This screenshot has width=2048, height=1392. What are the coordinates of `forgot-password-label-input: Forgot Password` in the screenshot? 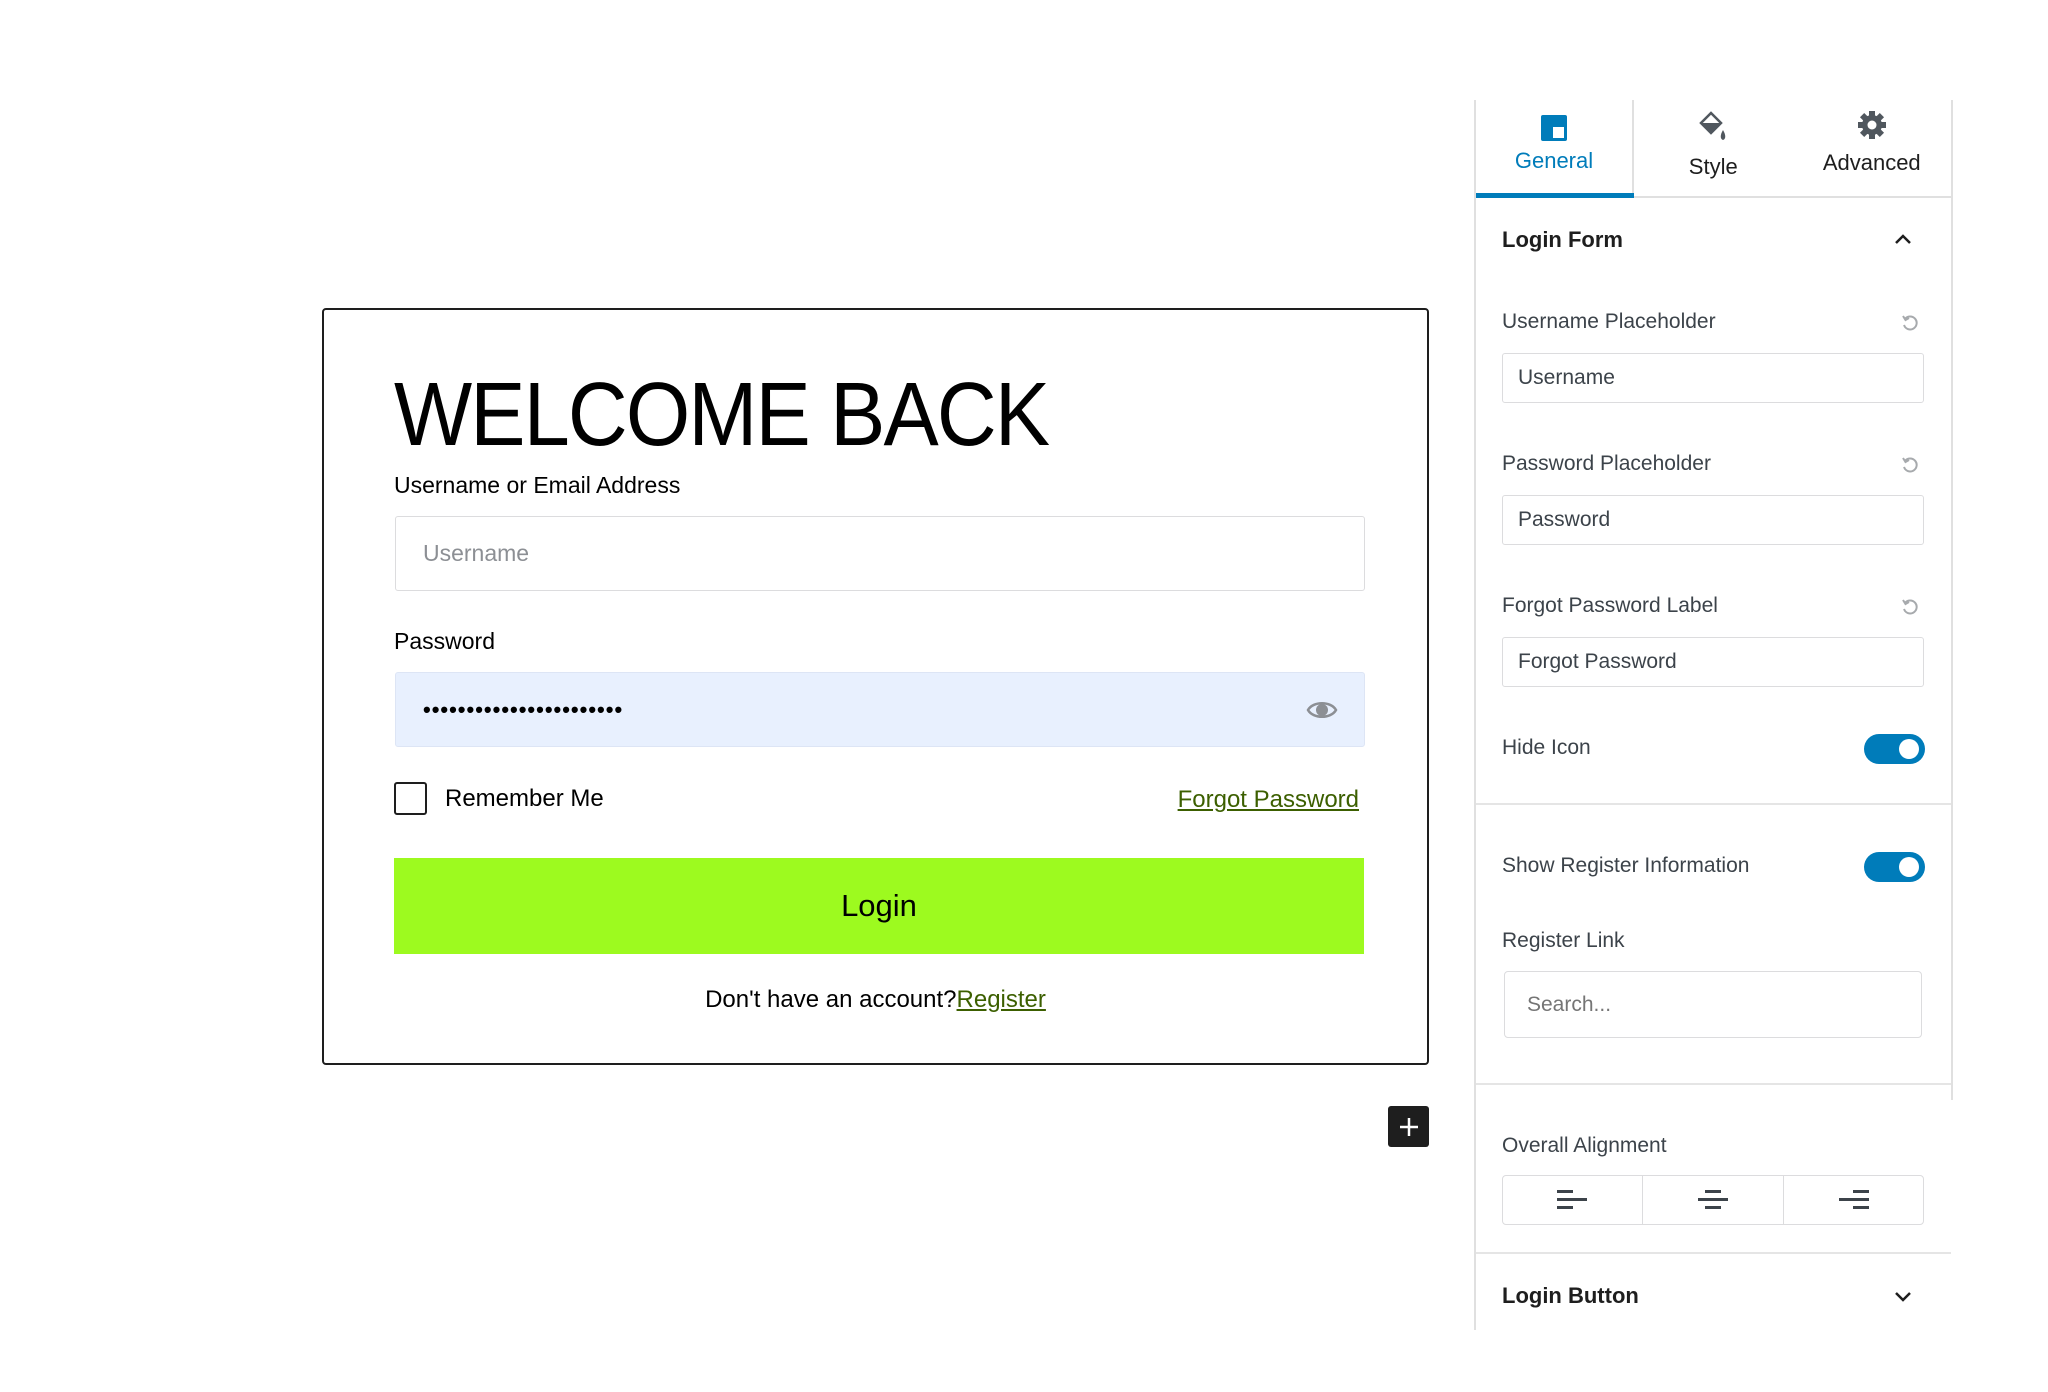 It's located at (1713, 662).